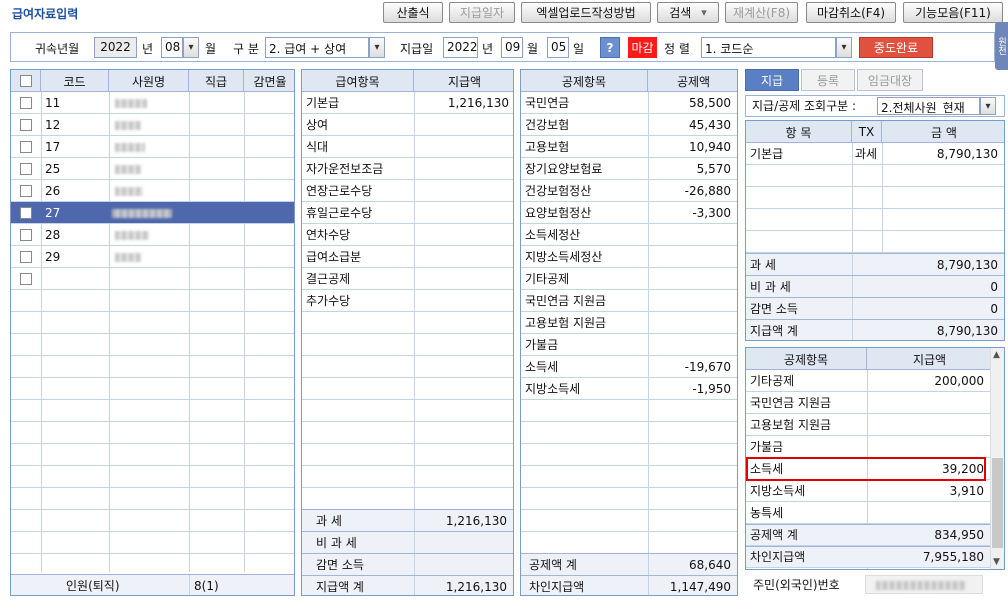  Describe the element at coordinates (216, 81) in the screenshot. I see `col-rank: 직급` at that location.